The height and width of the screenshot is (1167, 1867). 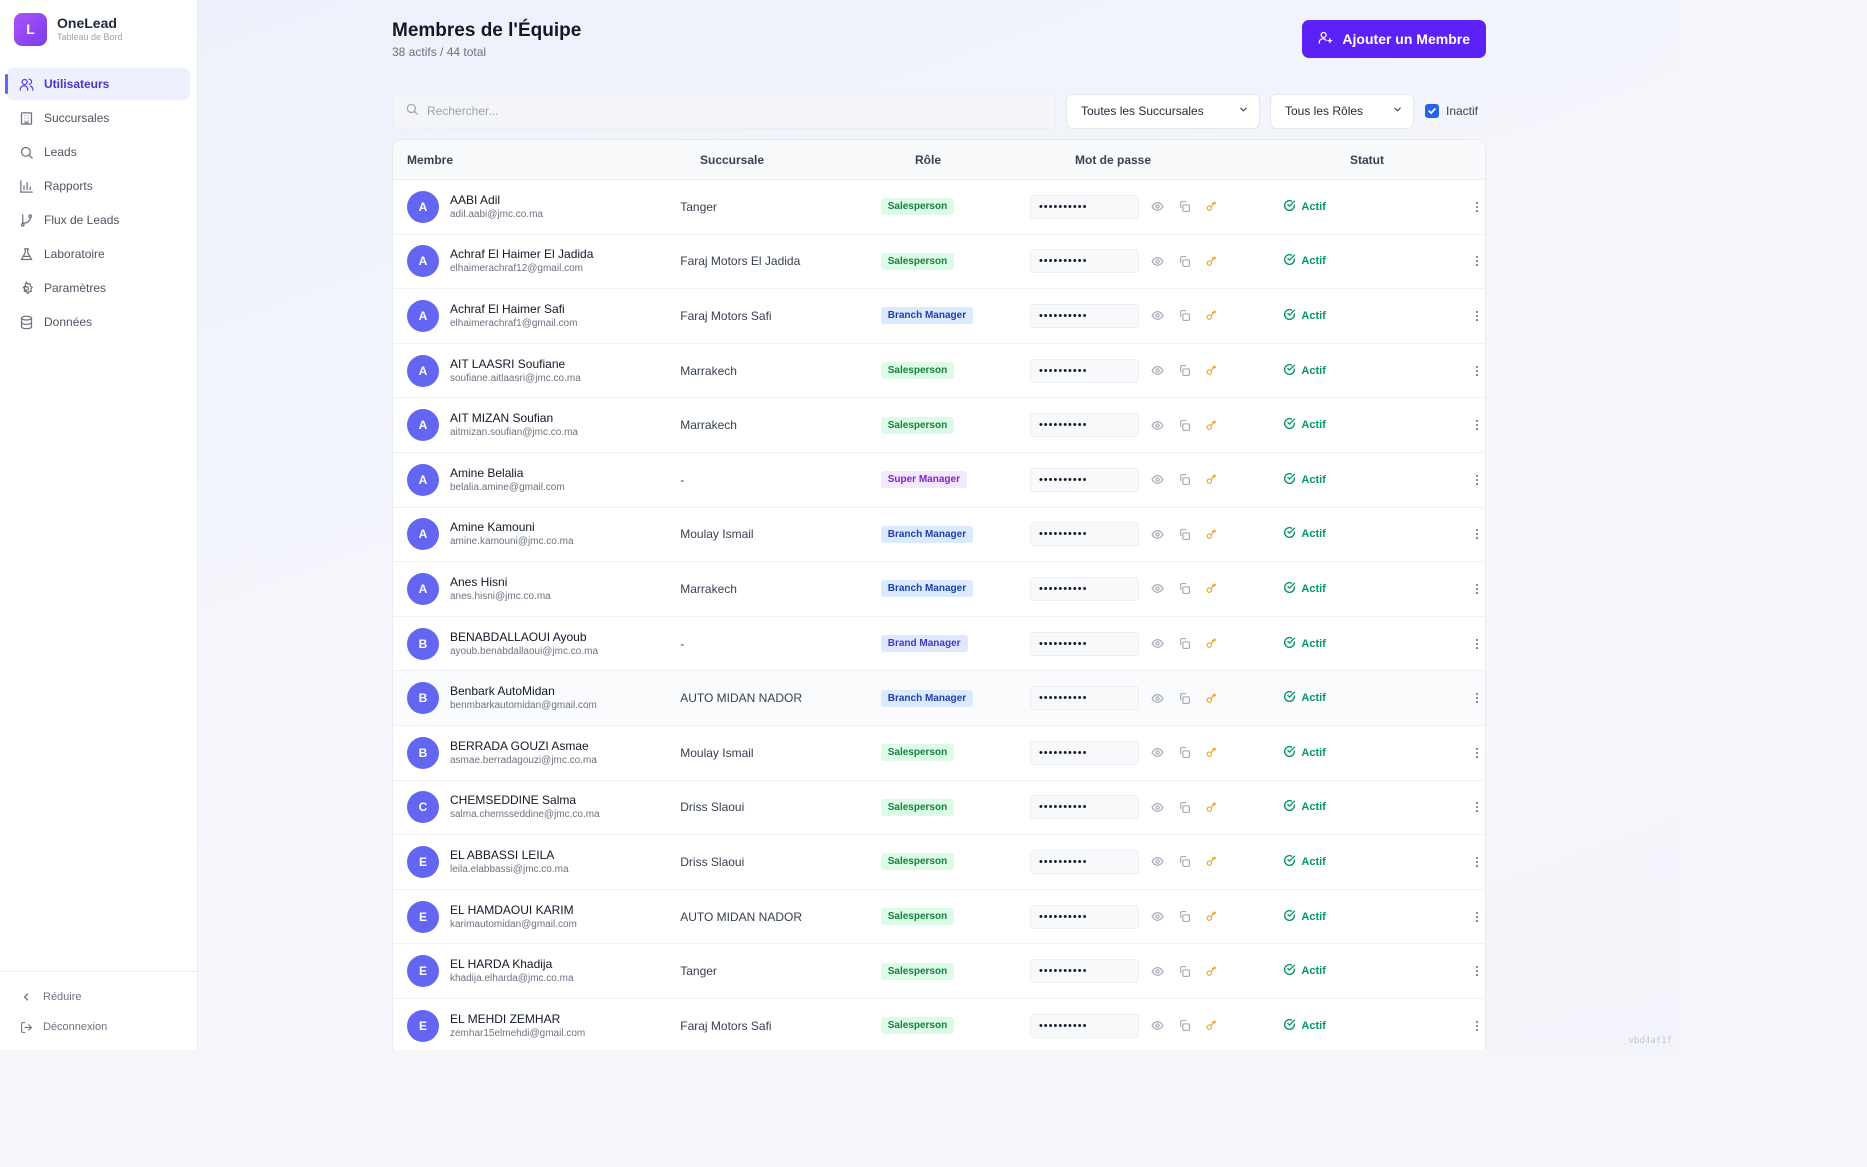 I want to click on sidebar-item-flux-de-leads: Flux de Leads, so click(x=98, y=220).